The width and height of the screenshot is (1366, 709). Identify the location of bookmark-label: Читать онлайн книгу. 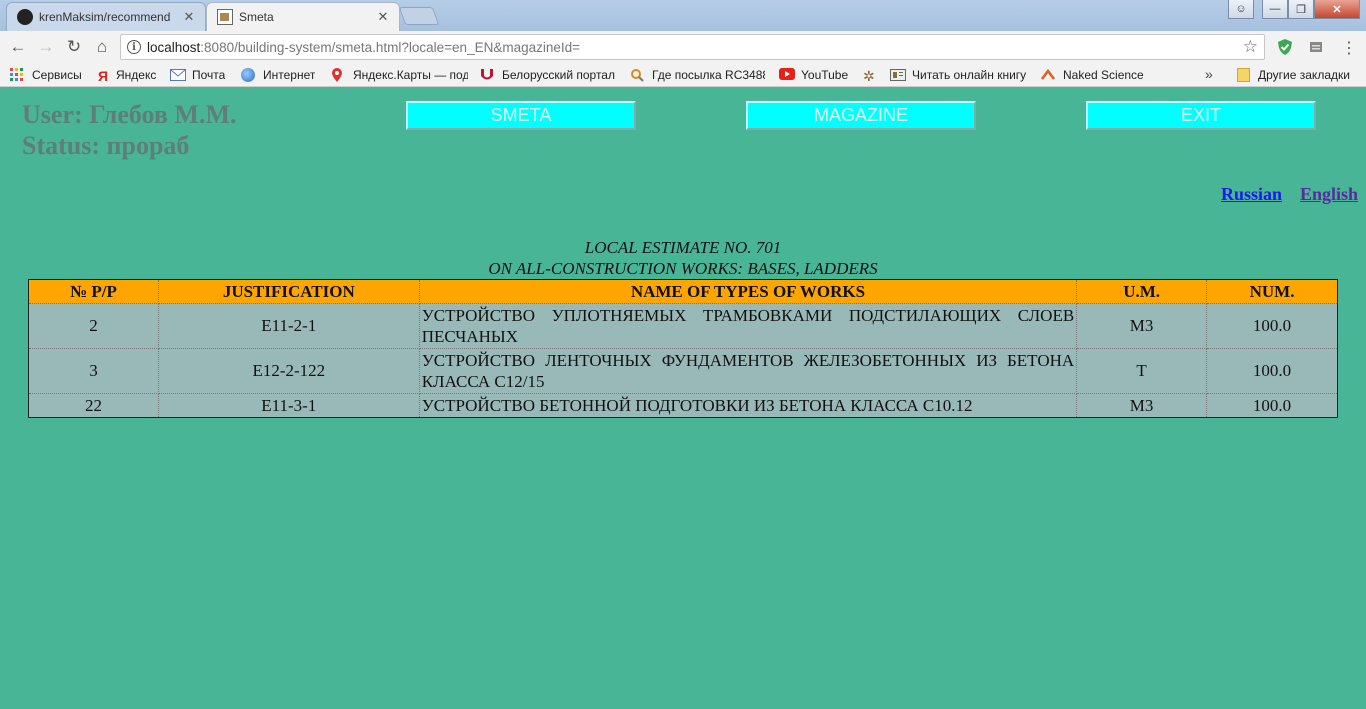
(969, 75).